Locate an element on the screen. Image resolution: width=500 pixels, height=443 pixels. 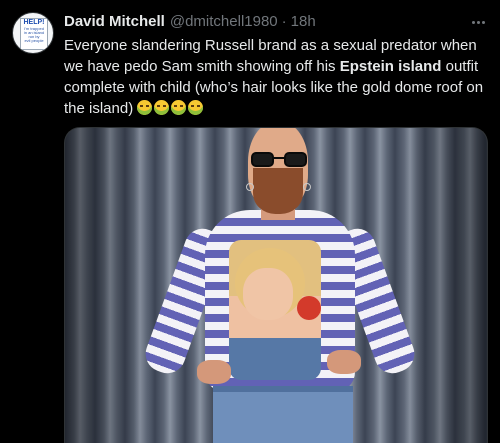
more-options-icon is located at coordinates (478, 22).